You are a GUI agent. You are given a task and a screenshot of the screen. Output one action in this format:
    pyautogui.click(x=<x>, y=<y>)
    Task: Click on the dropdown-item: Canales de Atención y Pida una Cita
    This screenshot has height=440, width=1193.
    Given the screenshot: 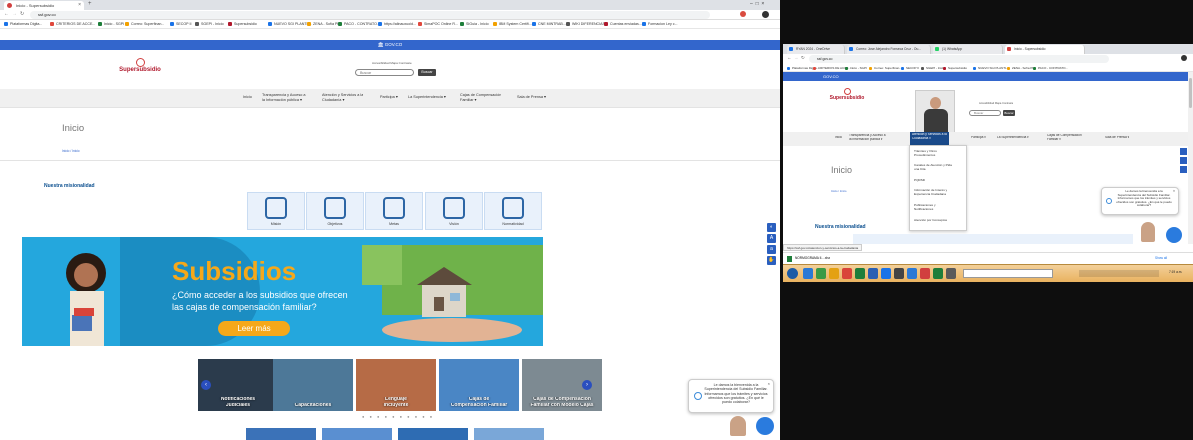 What is the action you would take?
    pyautogui.click(x=933, y=167)
    